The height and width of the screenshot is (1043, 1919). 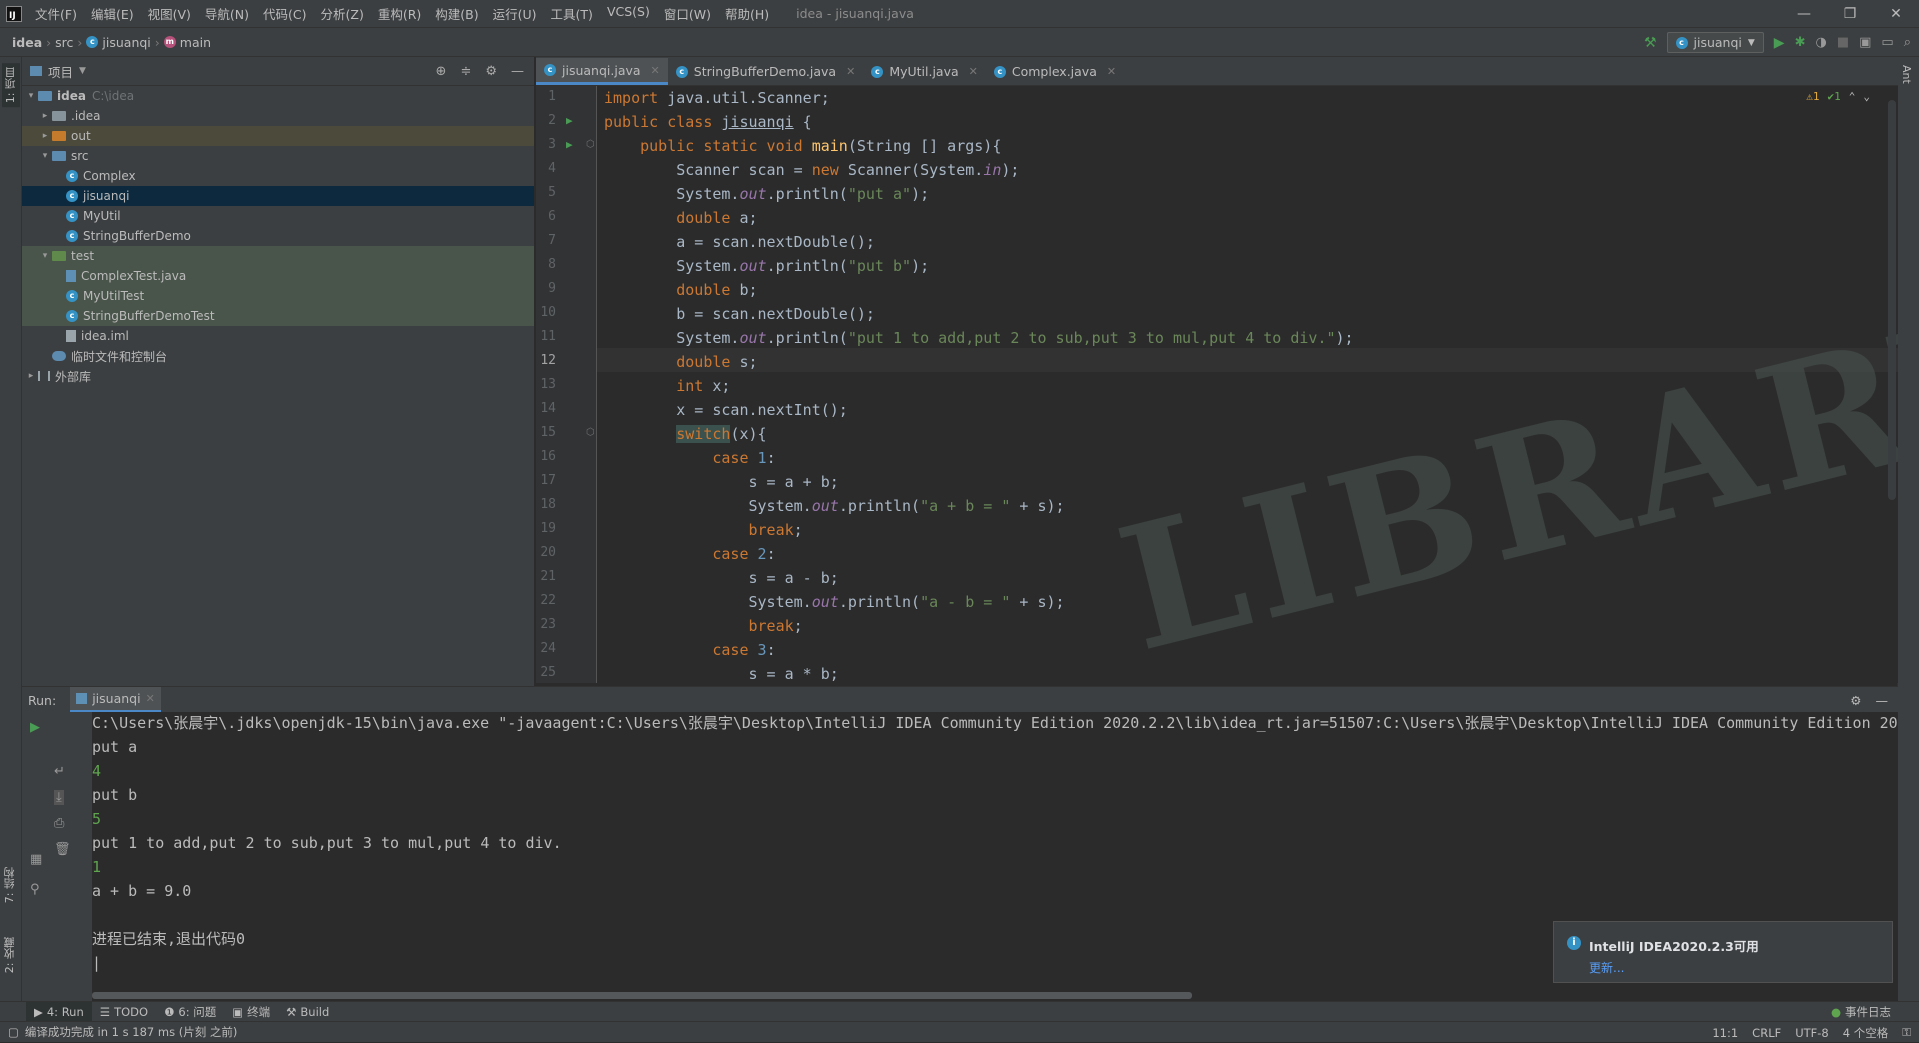 I want to click on menu-item-2: 视图(V), so click(x=169, y=13).